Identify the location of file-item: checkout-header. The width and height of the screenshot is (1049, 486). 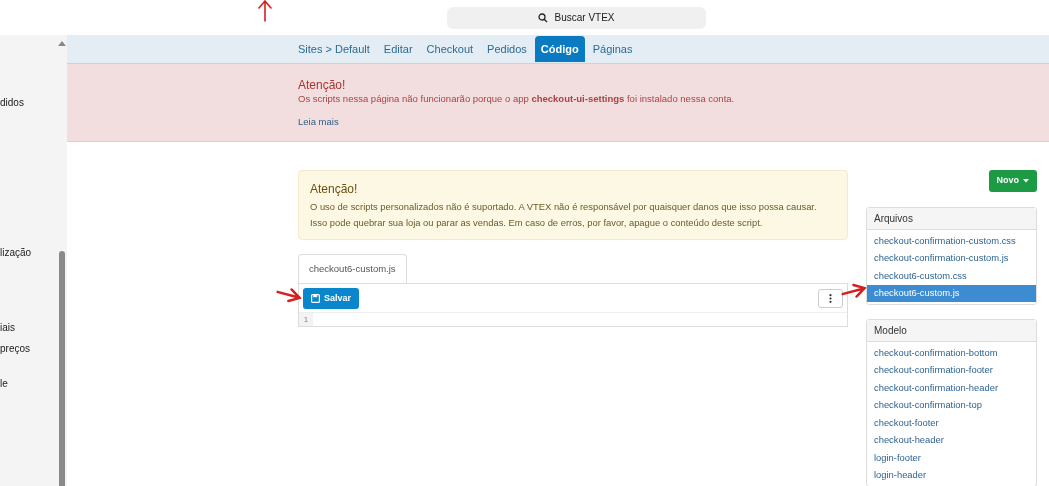
(951, 440).